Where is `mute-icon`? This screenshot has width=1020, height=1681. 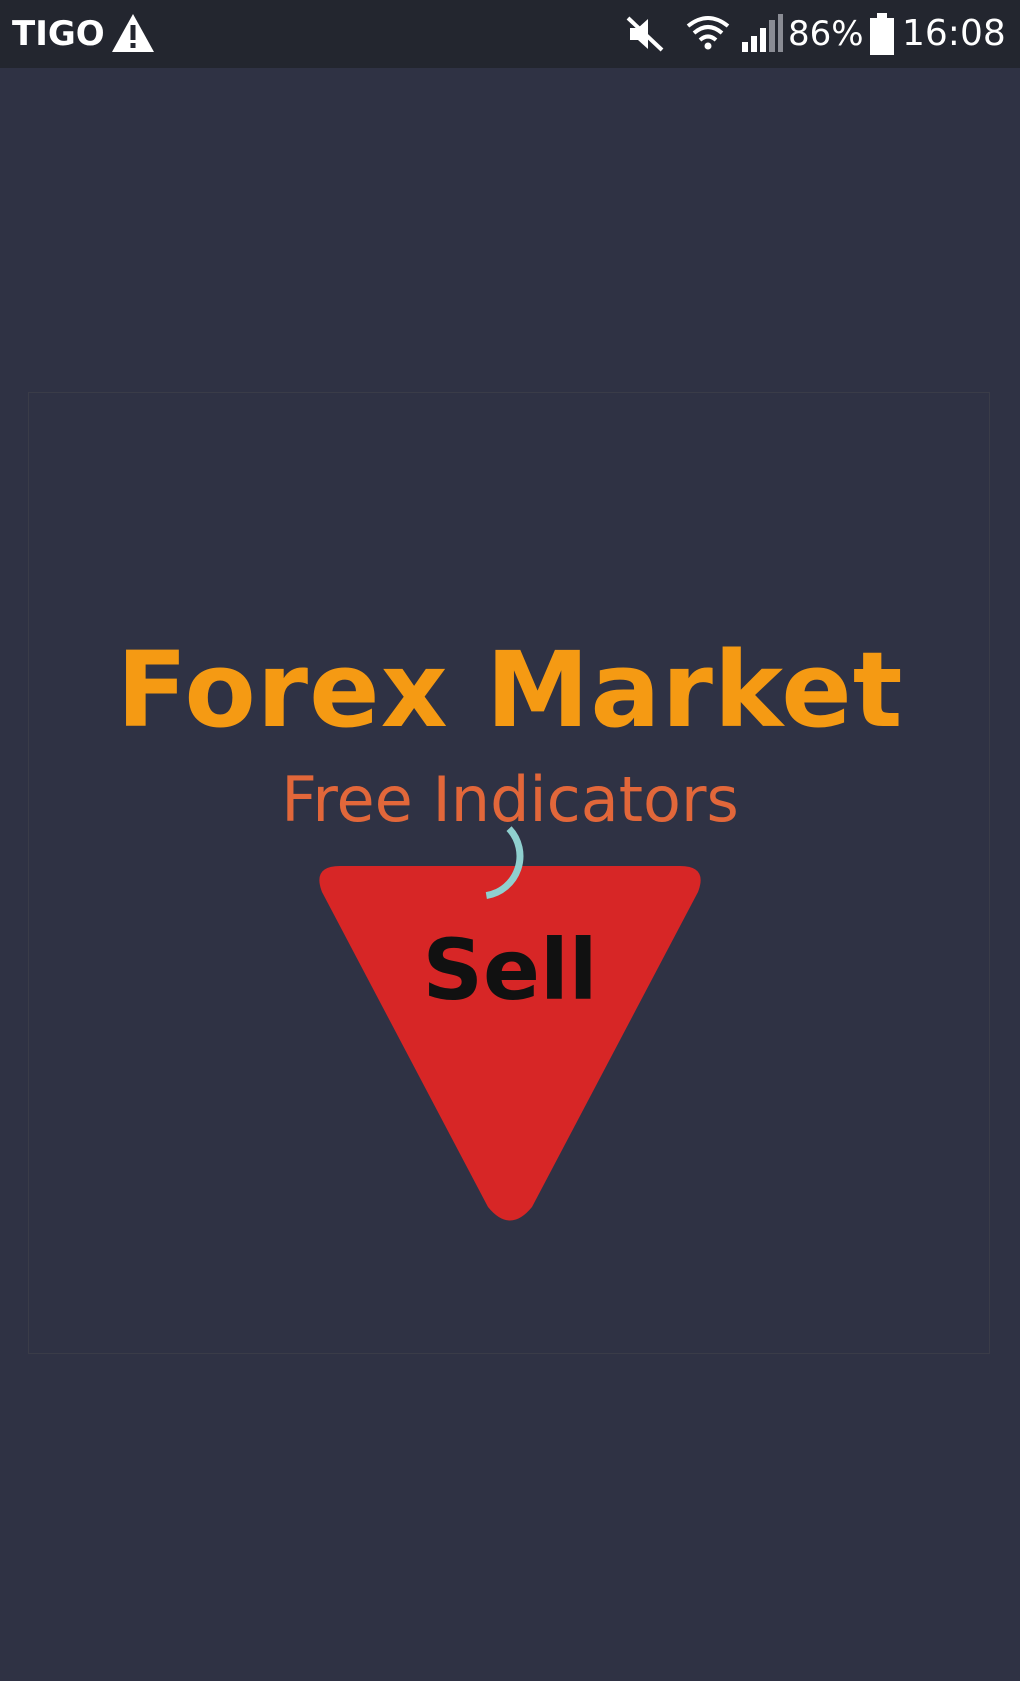 mute-icon is located at coordinates (645, 34).